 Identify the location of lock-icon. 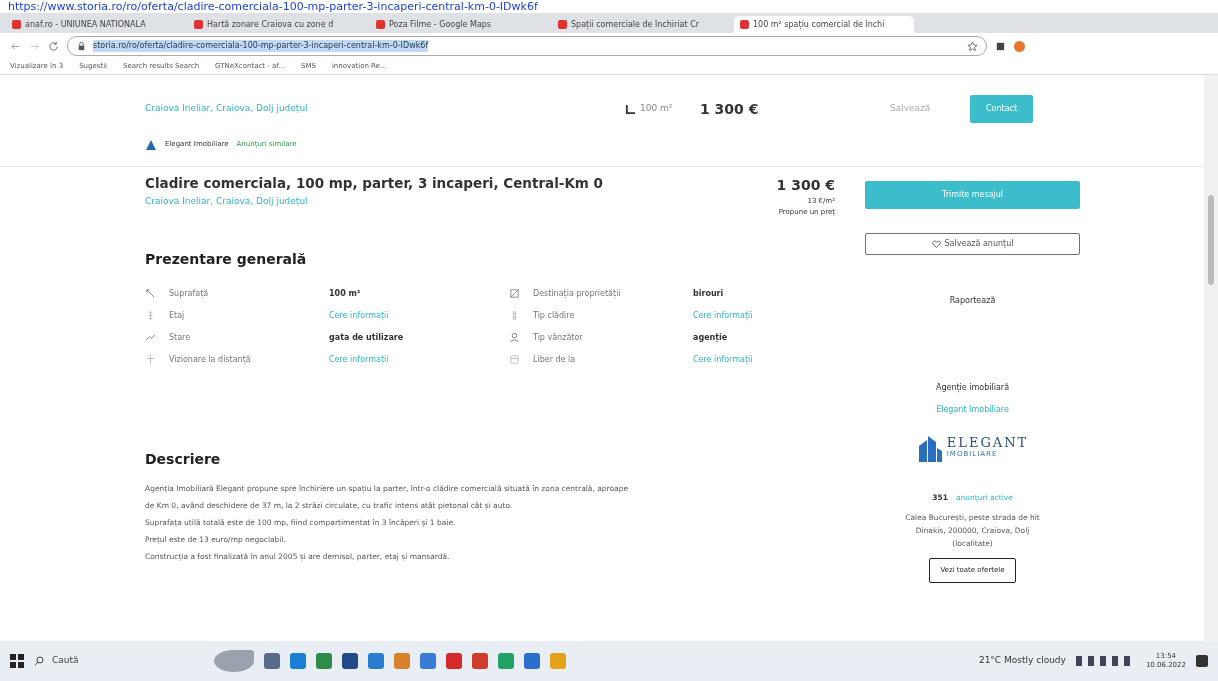
(81, 46).